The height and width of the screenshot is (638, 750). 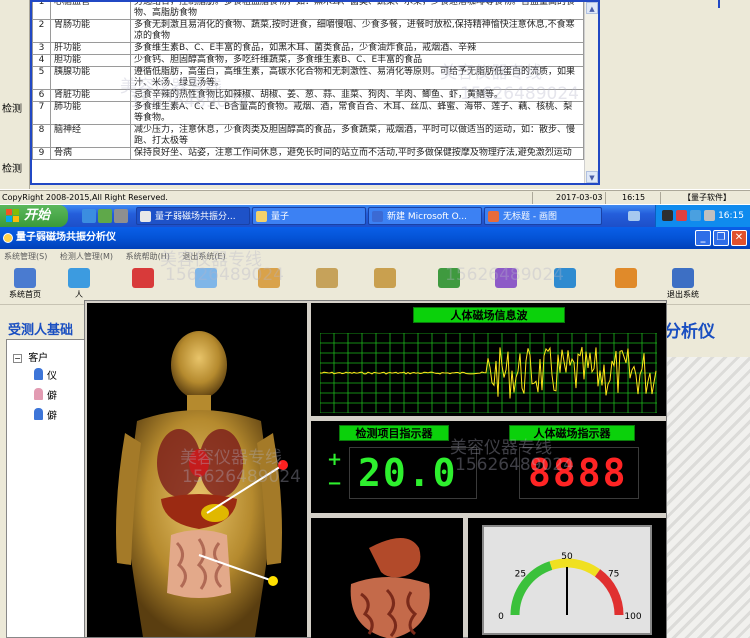 I want to click on volume-icon, so click(x=709, y=215).